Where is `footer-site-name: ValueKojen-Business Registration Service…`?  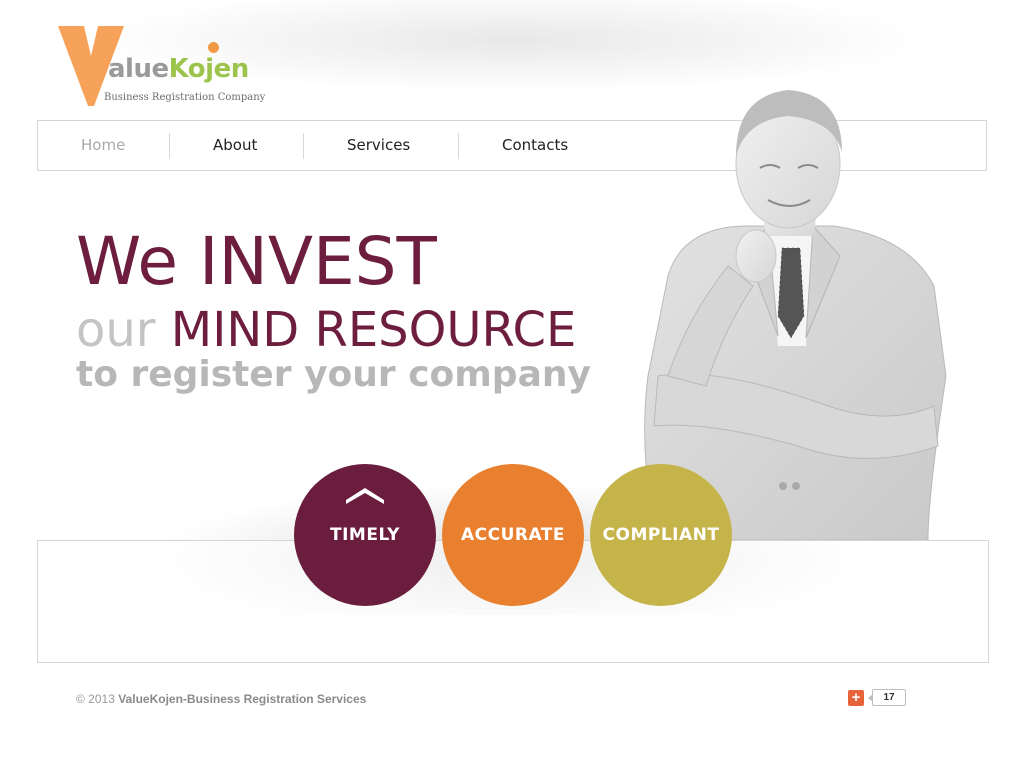 footer-site-name: ValueKojen-Business Registration Service… is located at coordinates (242, 699).